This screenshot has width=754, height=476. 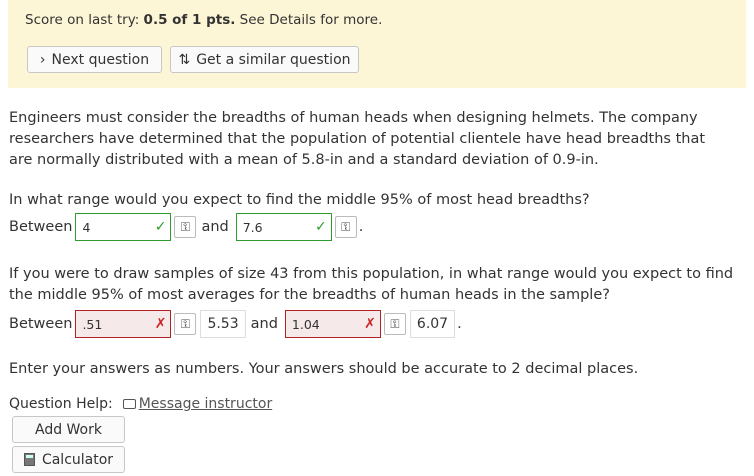 I want to click on part1-answer-row: Between 4 ✓ ⚿ and 7.6 ✓ ⚿ ., so click(x=186, y=227).